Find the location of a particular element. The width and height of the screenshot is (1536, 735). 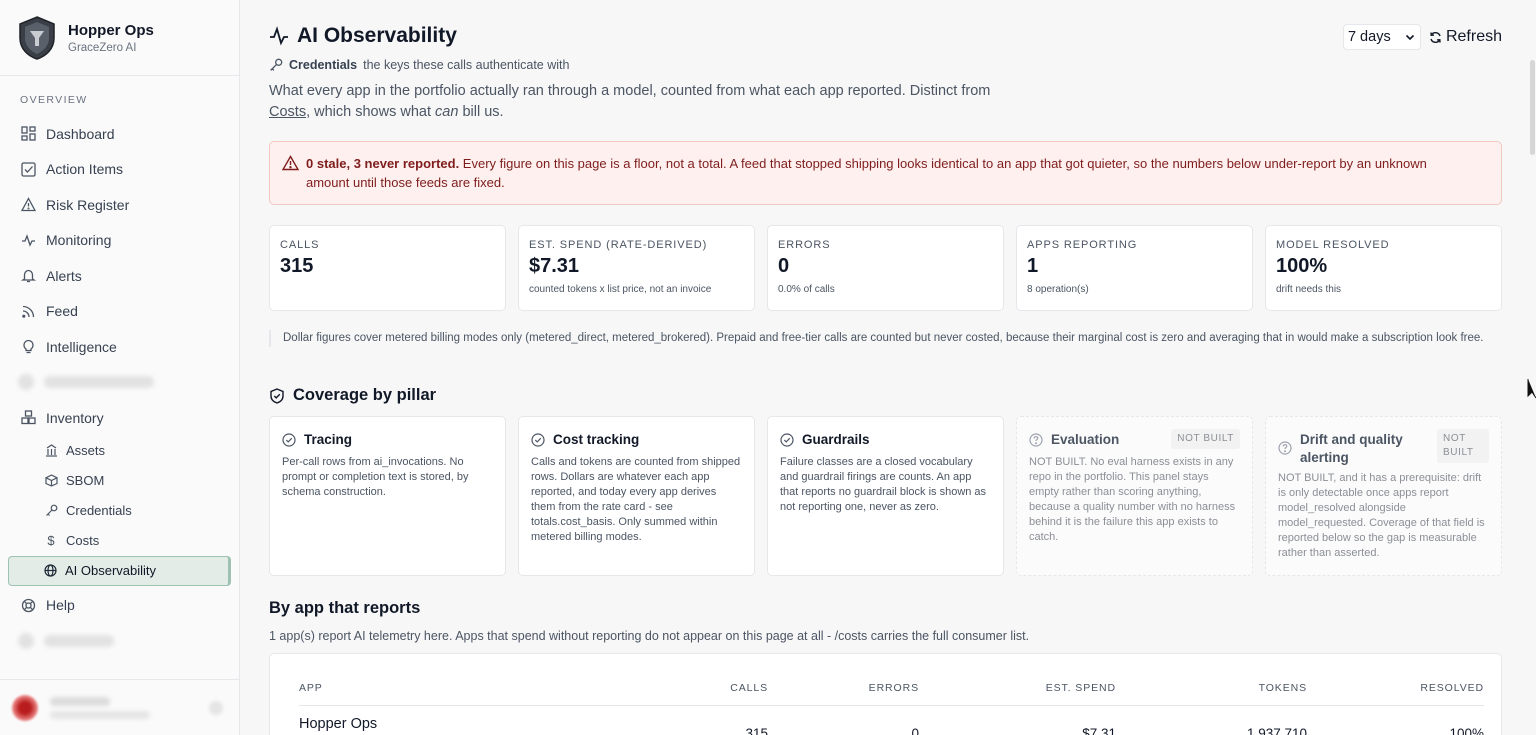

user-menu is located at coordinates (119, 707).